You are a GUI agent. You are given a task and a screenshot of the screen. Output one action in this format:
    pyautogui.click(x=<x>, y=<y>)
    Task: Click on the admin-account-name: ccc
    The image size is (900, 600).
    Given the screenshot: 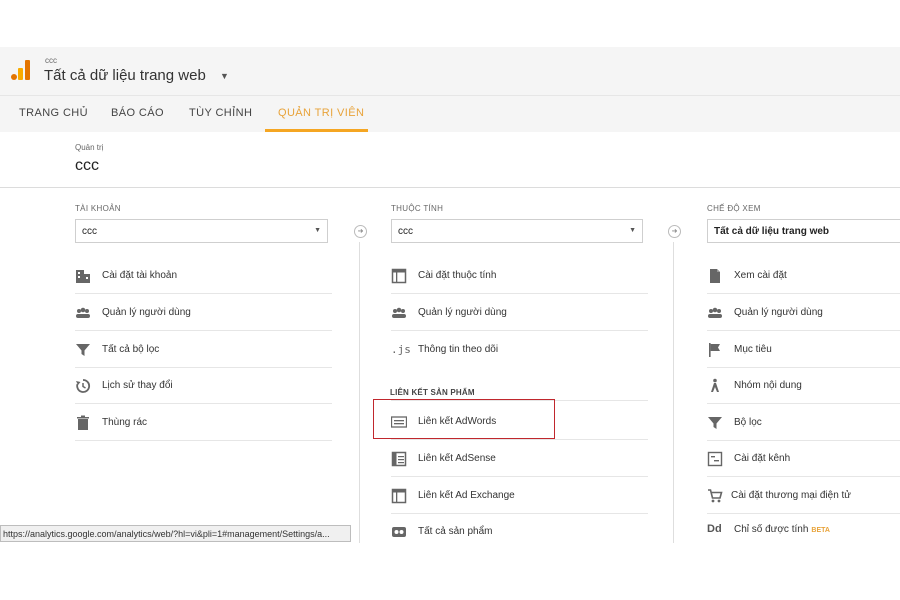 What is the action you would take?
    pyautogui.click(x=87, y=165)
    